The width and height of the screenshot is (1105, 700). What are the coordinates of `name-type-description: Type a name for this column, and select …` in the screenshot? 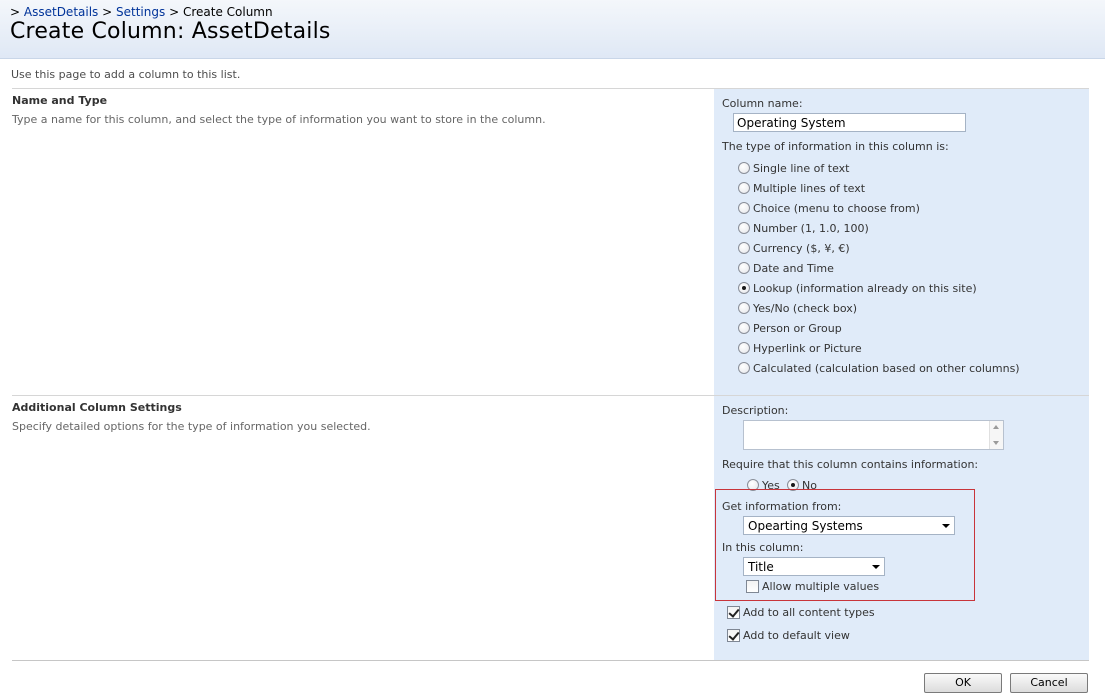 It's located at (279, 119).